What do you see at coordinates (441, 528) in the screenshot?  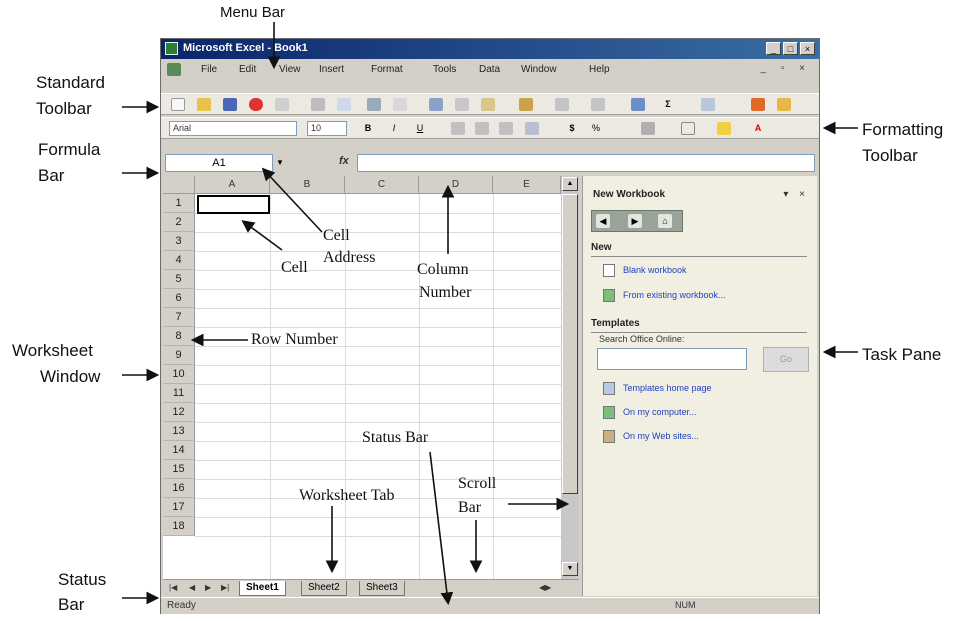 I see `arrow-status-bar-inner` at bounding box center [441, 528].